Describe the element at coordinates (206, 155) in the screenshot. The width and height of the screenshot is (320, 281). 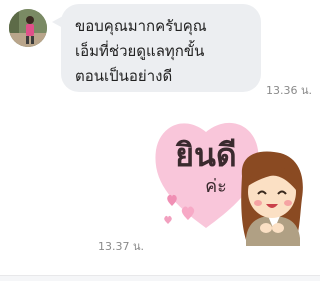
I see `sticker-main-text: ยินดี` at that location.